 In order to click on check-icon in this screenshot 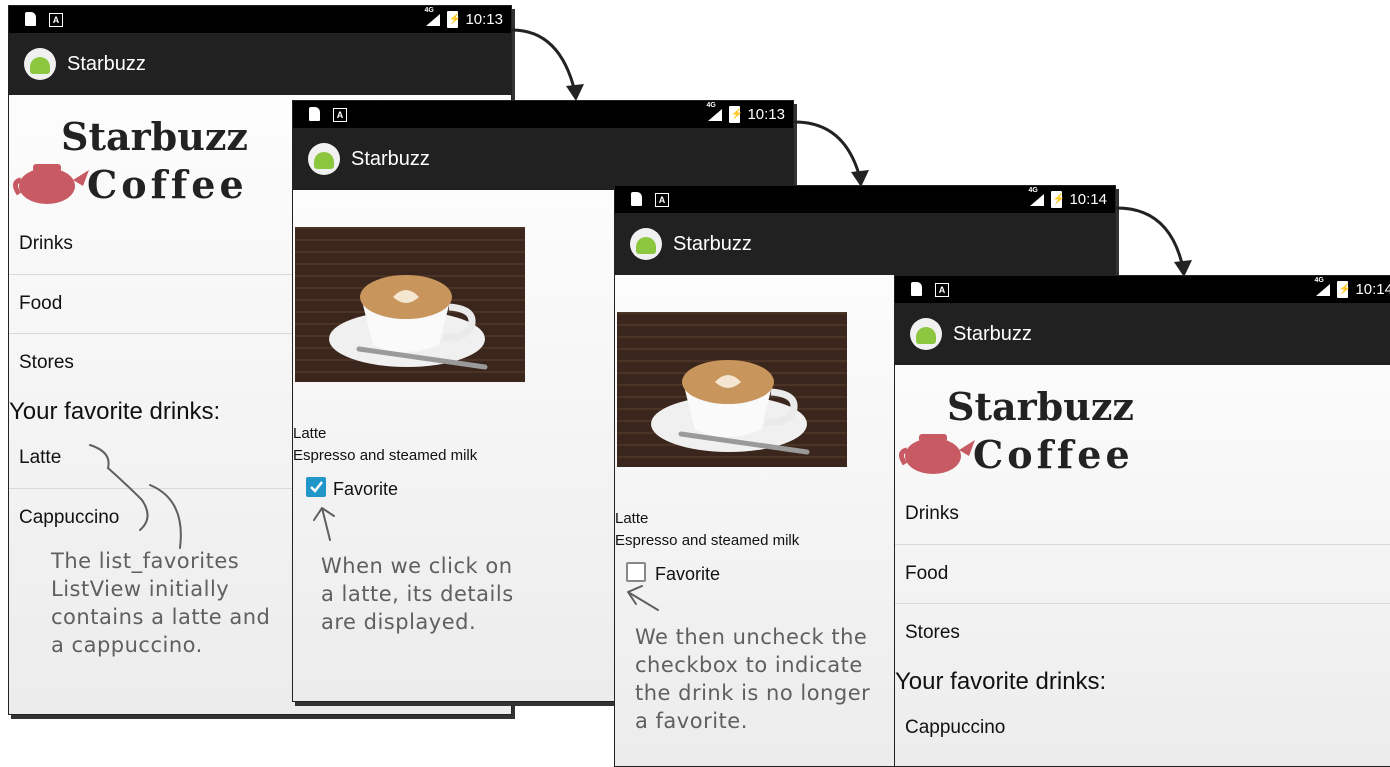, I will do `click(316, 487)`.